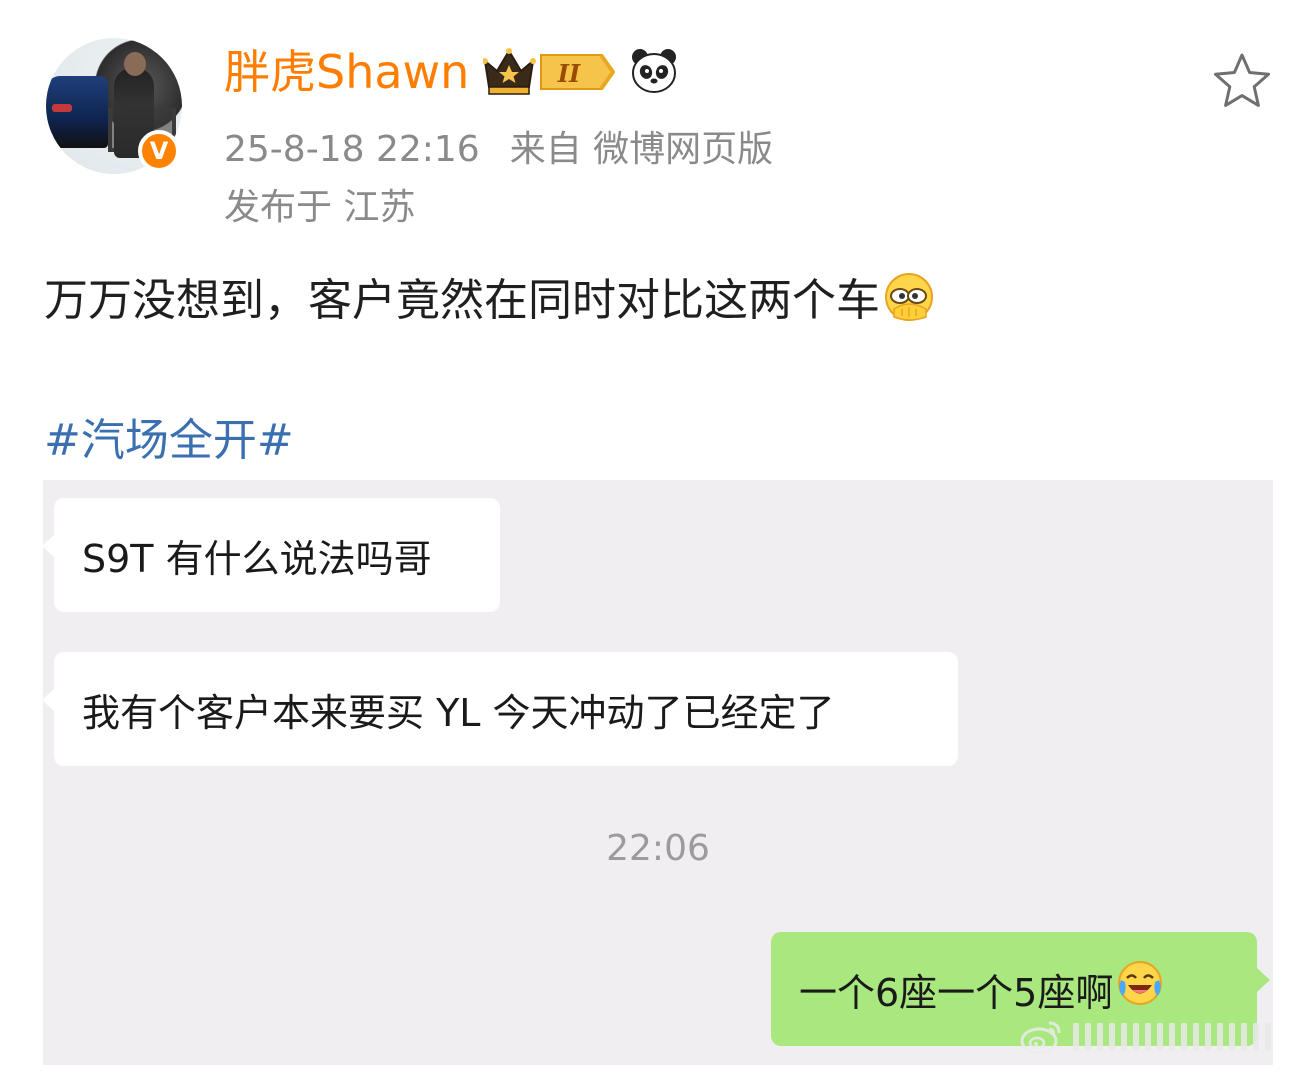 Image resolution: width=1315 pixels, height=1080 pixels. I want to click on chat-time-divider: 22:06, so click(658, 848).